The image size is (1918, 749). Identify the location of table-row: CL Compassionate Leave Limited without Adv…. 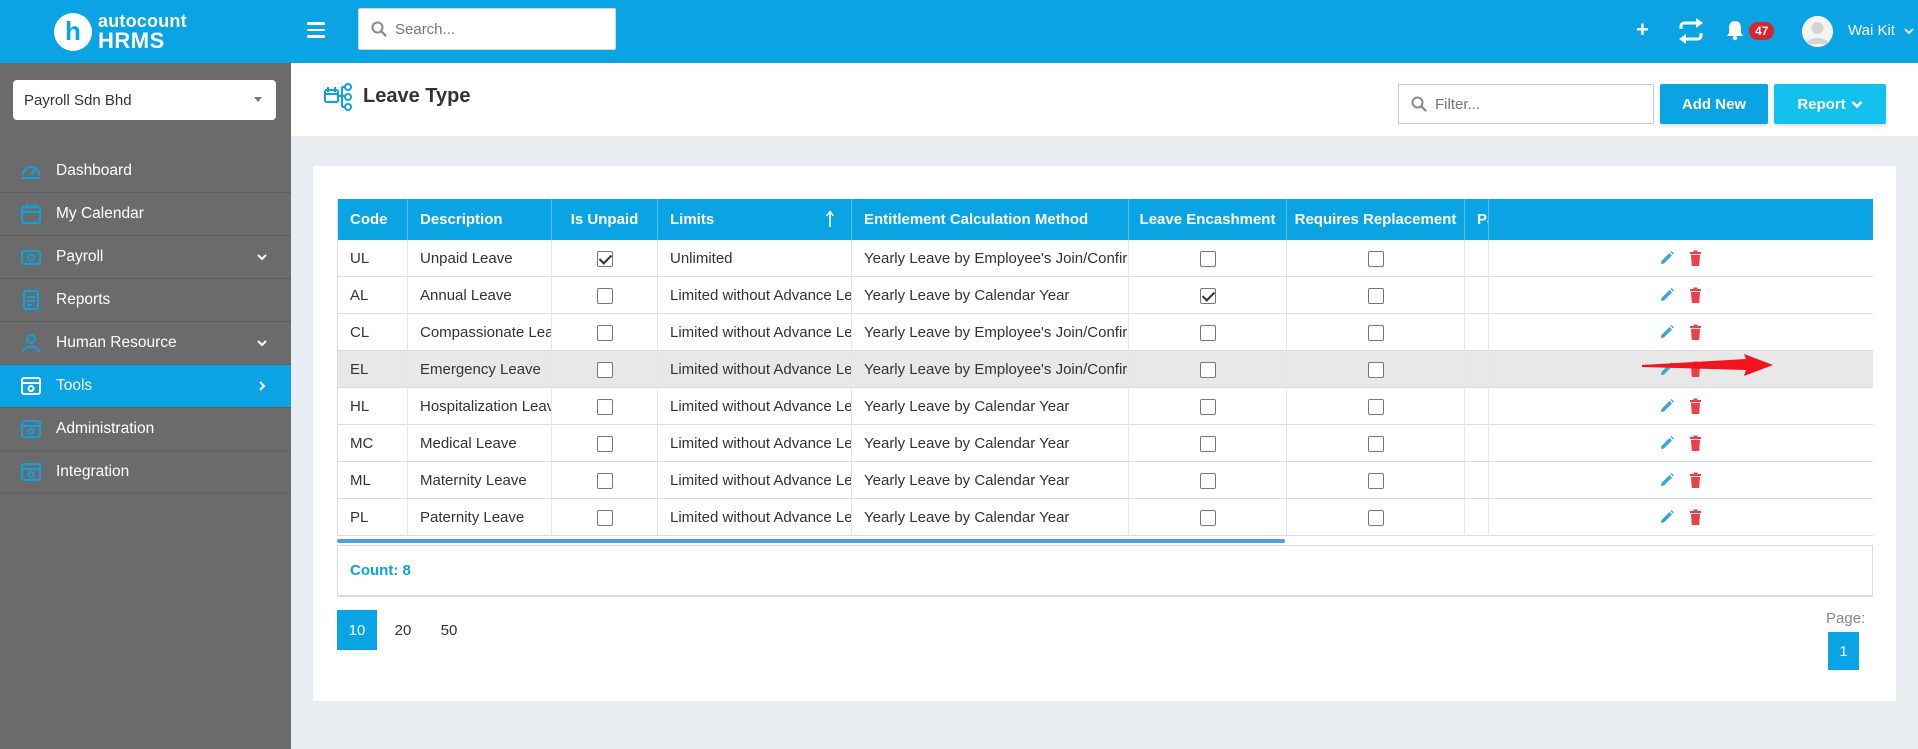
(1105, 332).